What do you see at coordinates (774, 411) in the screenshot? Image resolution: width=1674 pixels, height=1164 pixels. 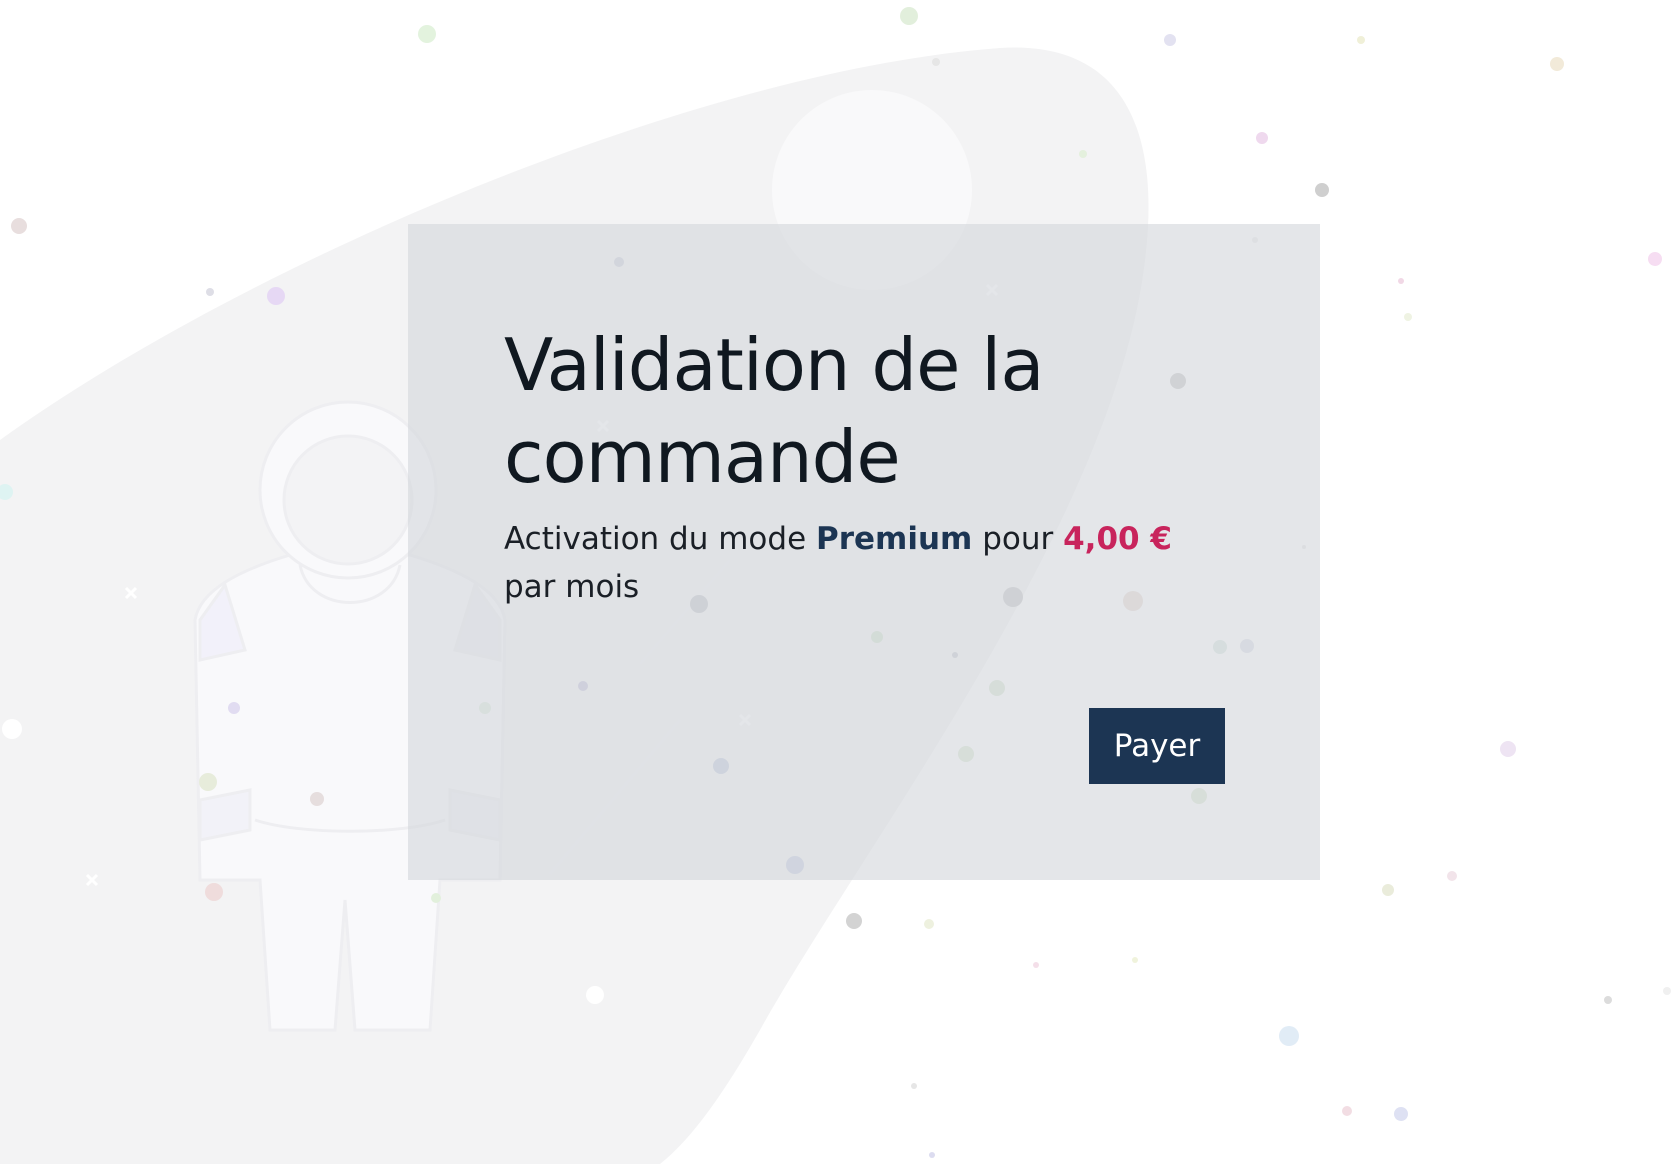 I see `page-title: Validation de la commande` at bounding box center [774, 411].